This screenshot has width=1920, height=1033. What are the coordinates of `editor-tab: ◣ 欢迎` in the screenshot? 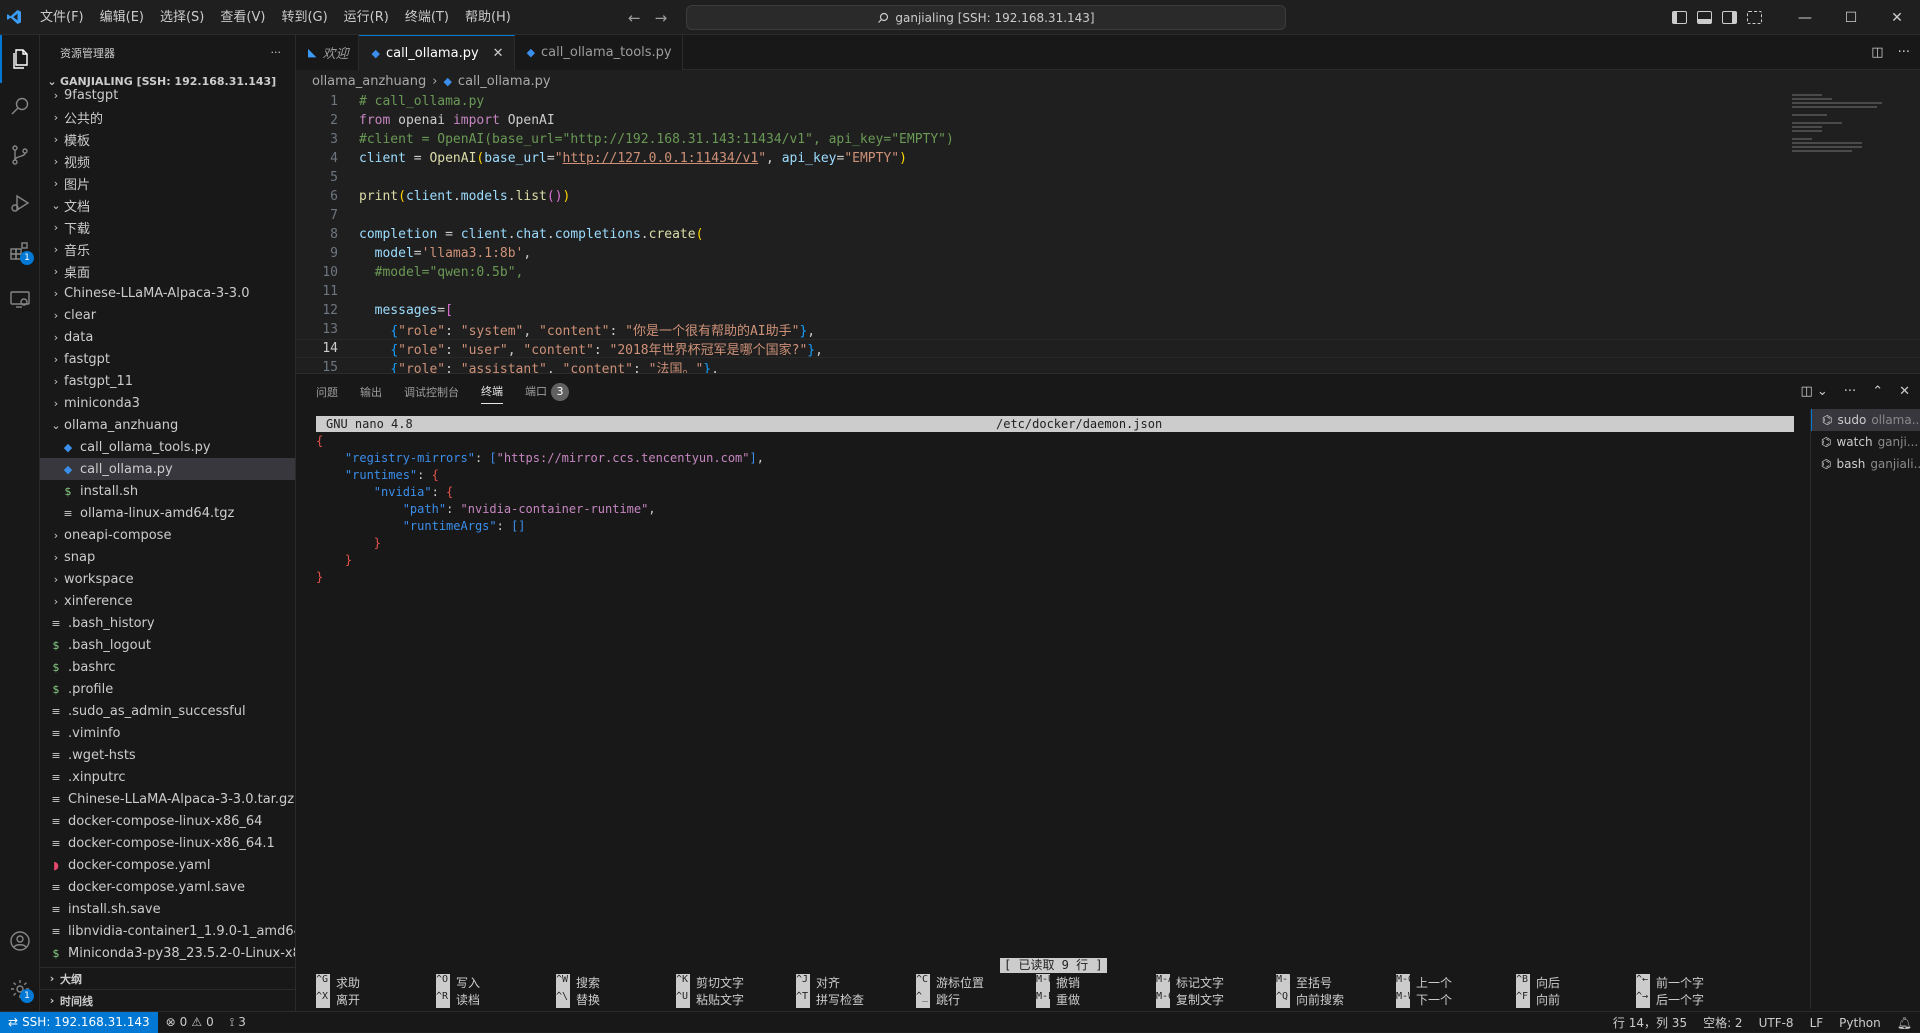 It's located at (328, 52).